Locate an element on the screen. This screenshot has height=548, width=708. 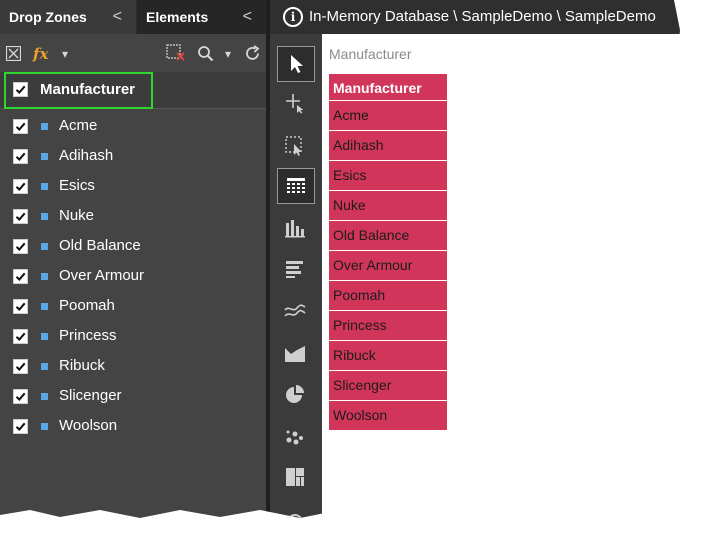
scatter-icon is located at coordinates (295, 437).